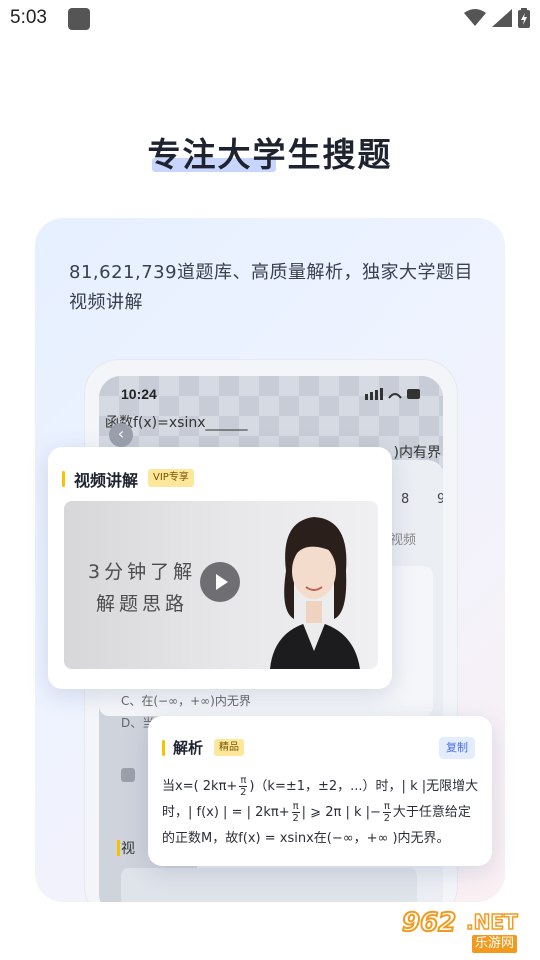 This screenshot has width=540, height=960. Describe the element at coordinates (139, 394) in the screenshot. I see `phone-time: 10:24` at that location.